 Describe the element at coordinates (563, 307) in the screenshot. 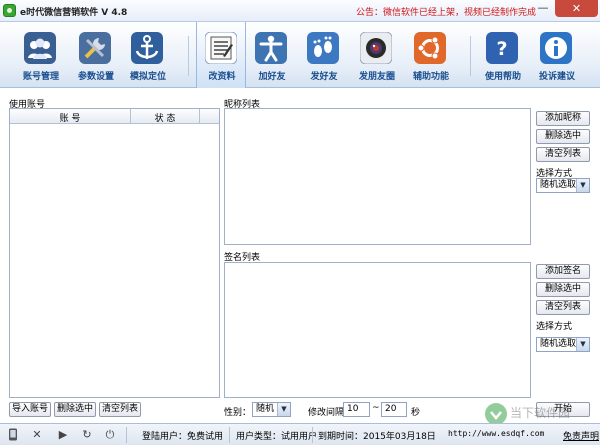

I see `clear-signature-button: 清空列表` at that location.